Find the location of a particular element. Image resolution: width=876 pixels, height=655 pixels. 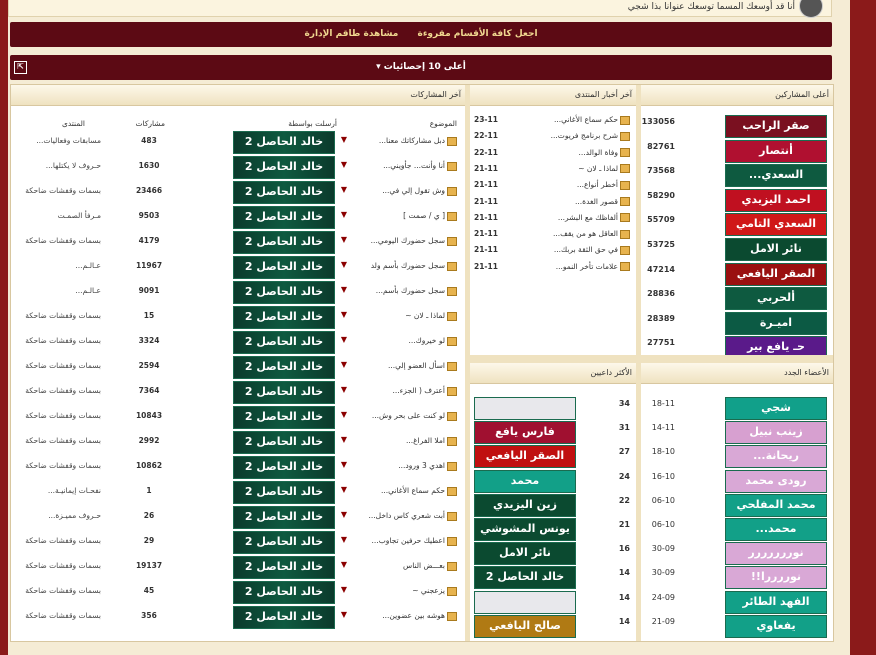

topic-link: يزعجني ~ is located at coordinates (434, 591).